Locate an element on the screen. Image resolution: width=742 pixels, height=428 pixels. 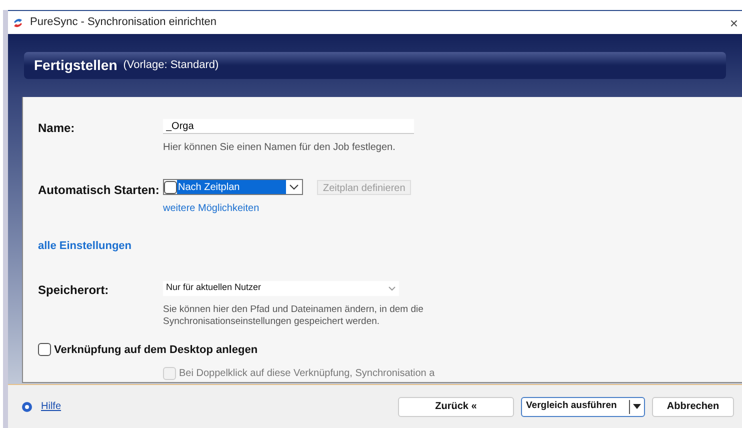
hint-text: Sie können hier den Pfad und Dateinamen ändern, in dem die Synchronisationseinstellungen gespeichert werden. is located at coordinates (293, 316).